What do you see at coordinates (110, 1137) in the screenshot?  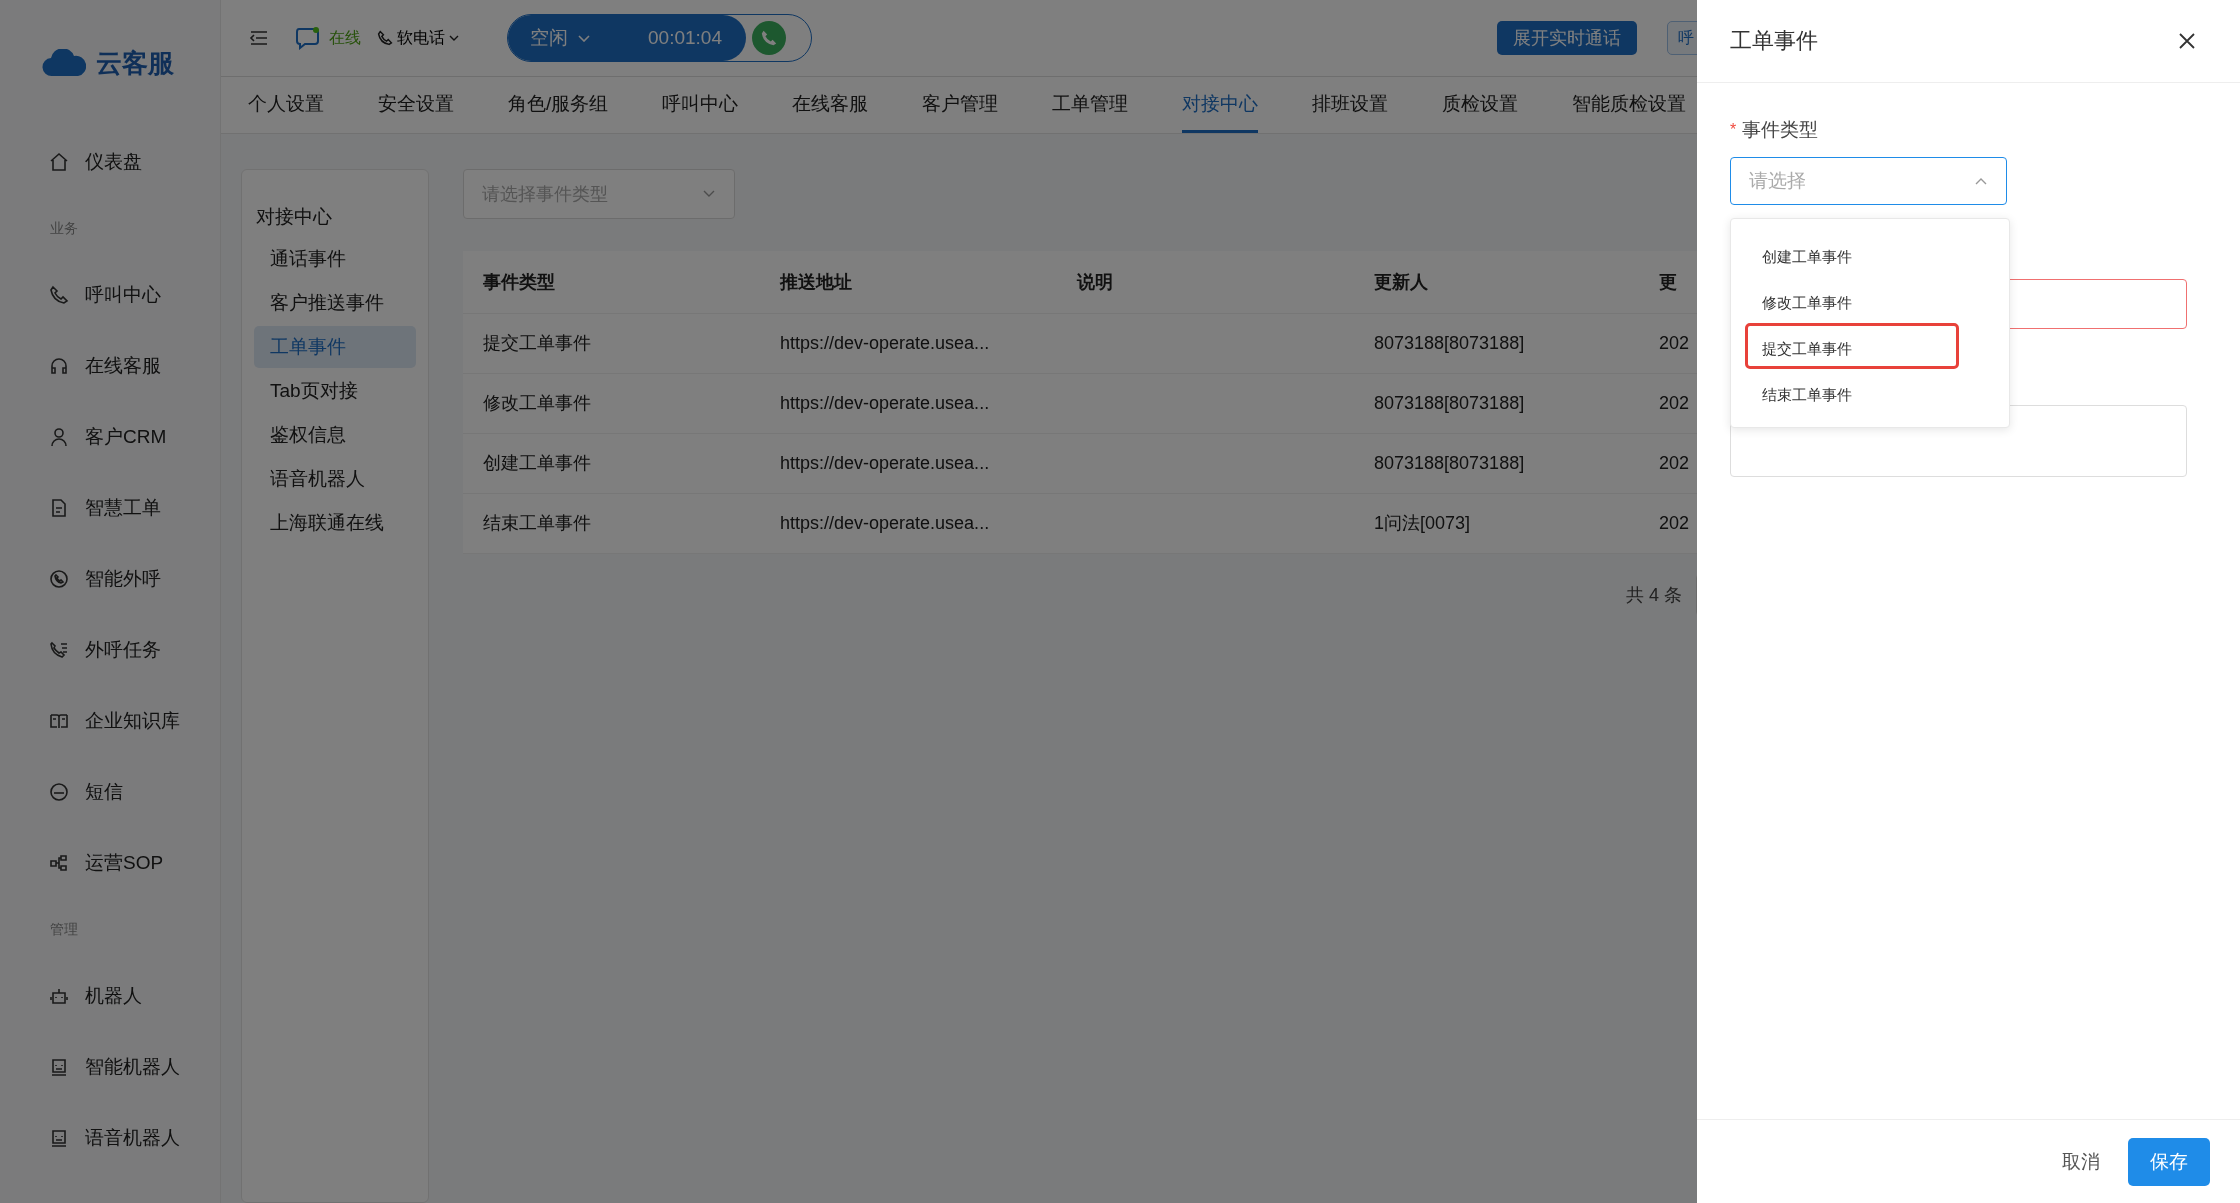 I see `sidebar-item: 语音机器人` at bounding box center [110, 1137].